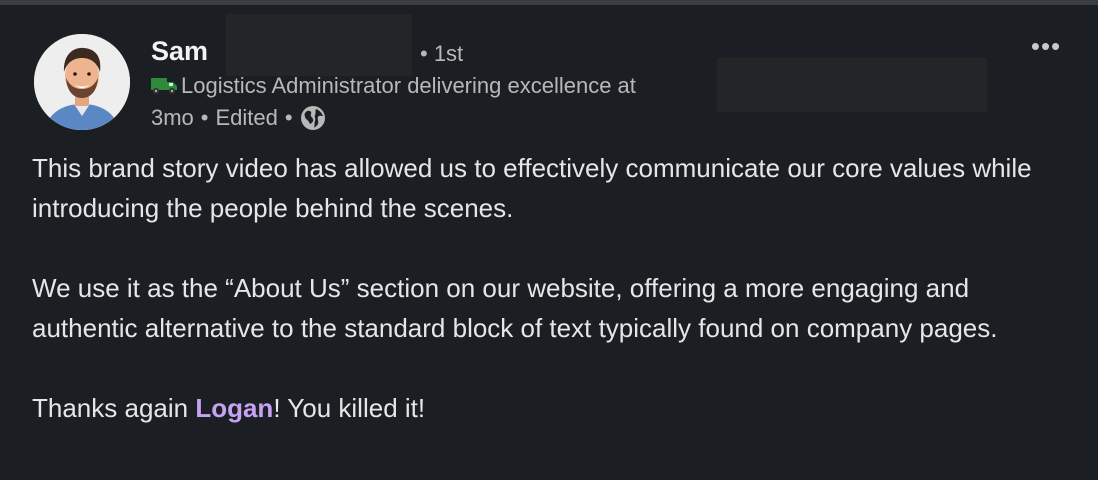 This screenshot has height=480, width=1098. I want to click on author-name: Sam, so click(179, 51).